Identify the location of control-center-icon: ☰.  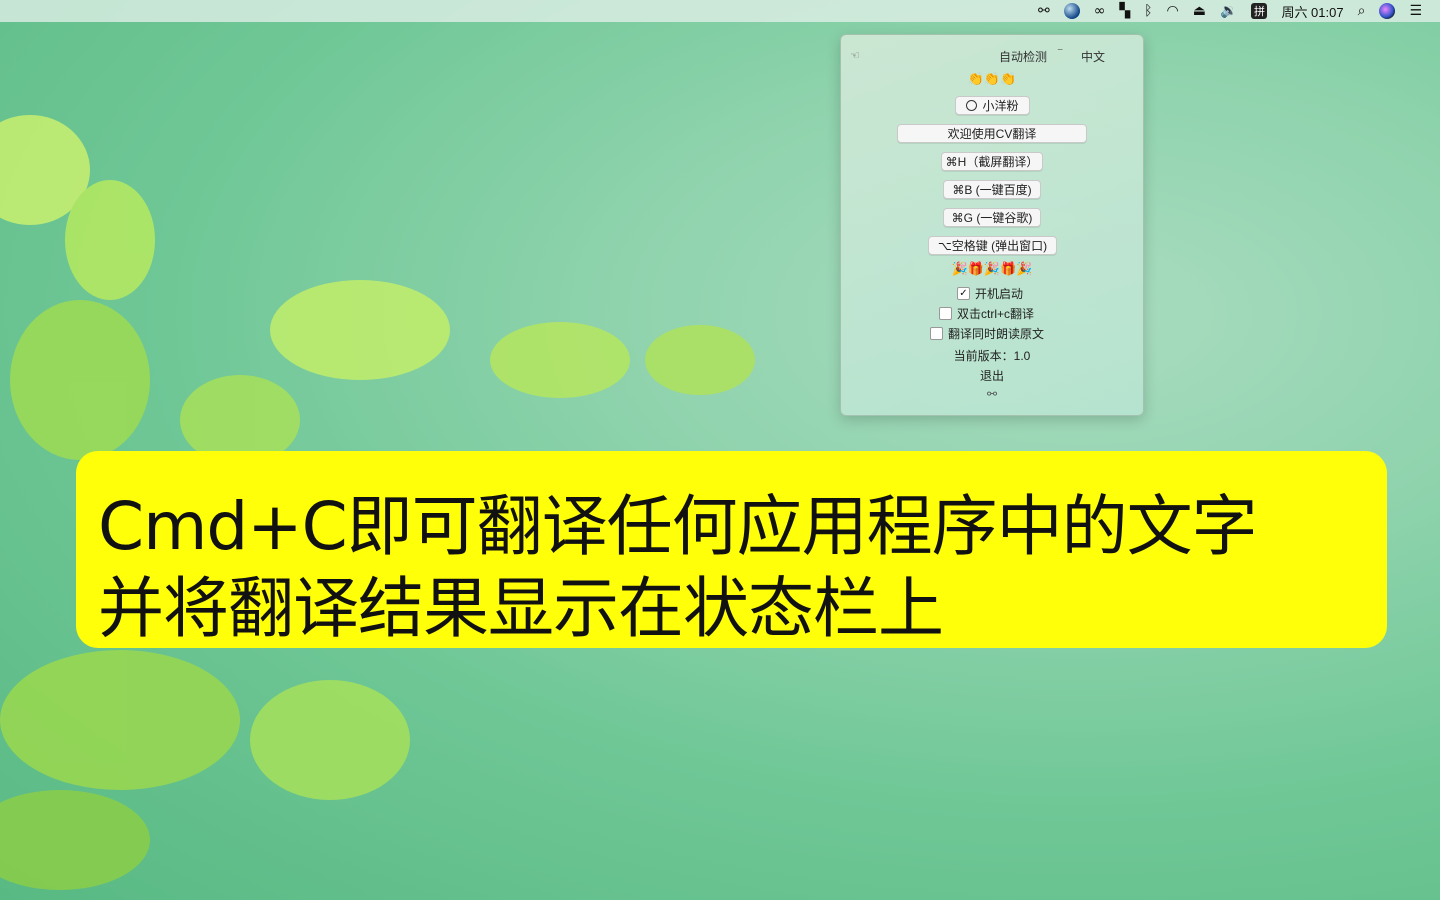
(1415, 11).